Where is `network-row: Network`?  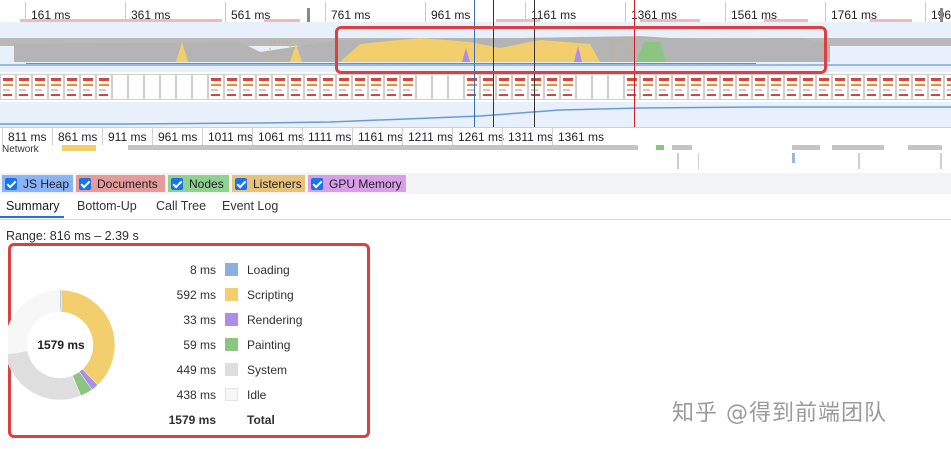 network-row: Network is located at coordinates (475, 158).